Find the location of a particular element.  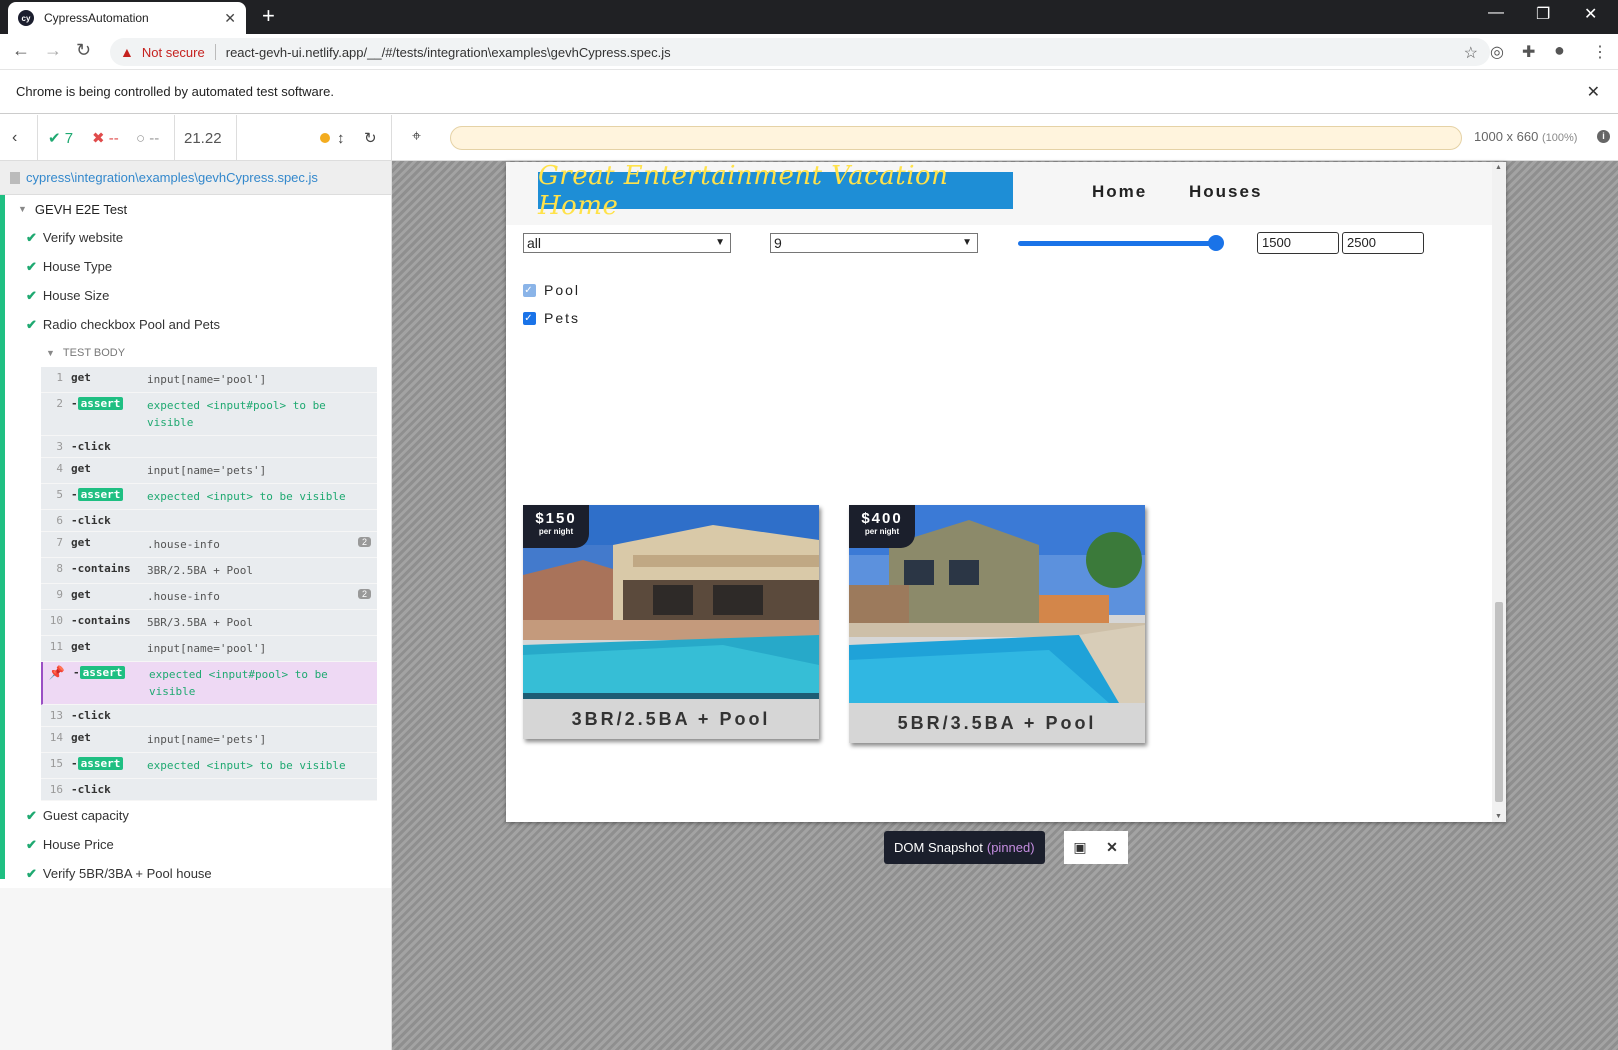

house-photo: $150 per night is located at coordinates (671, 602).